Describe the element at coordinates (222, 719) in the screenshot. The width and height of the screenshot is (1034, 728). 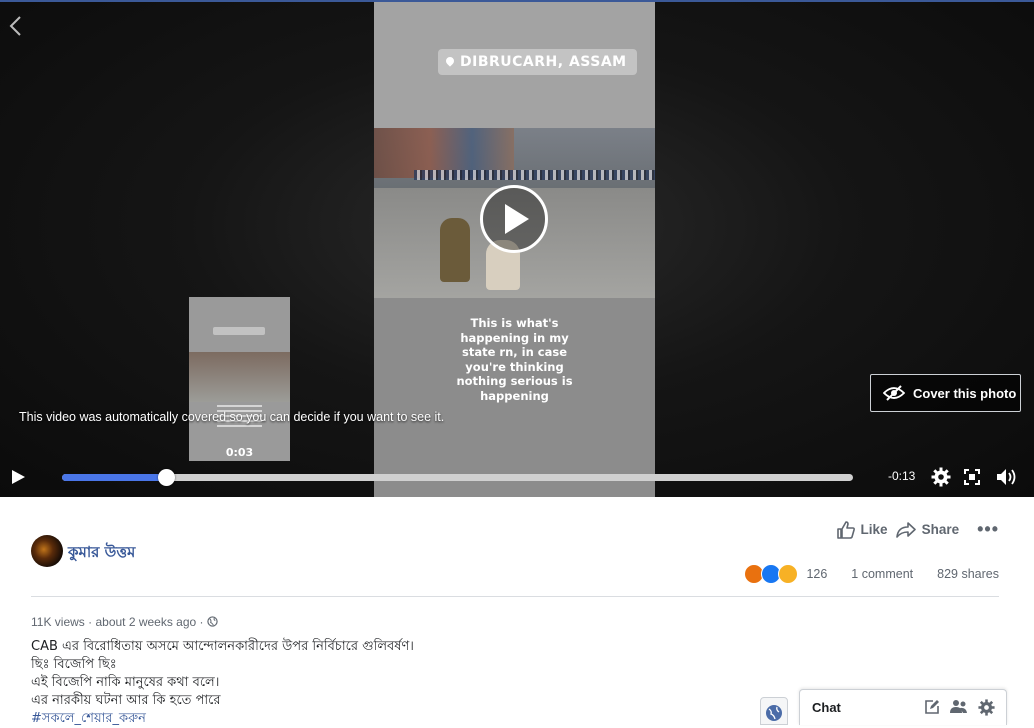
I see `post-hashtag: #সকলে_শেয়ার_করুন` at that location.